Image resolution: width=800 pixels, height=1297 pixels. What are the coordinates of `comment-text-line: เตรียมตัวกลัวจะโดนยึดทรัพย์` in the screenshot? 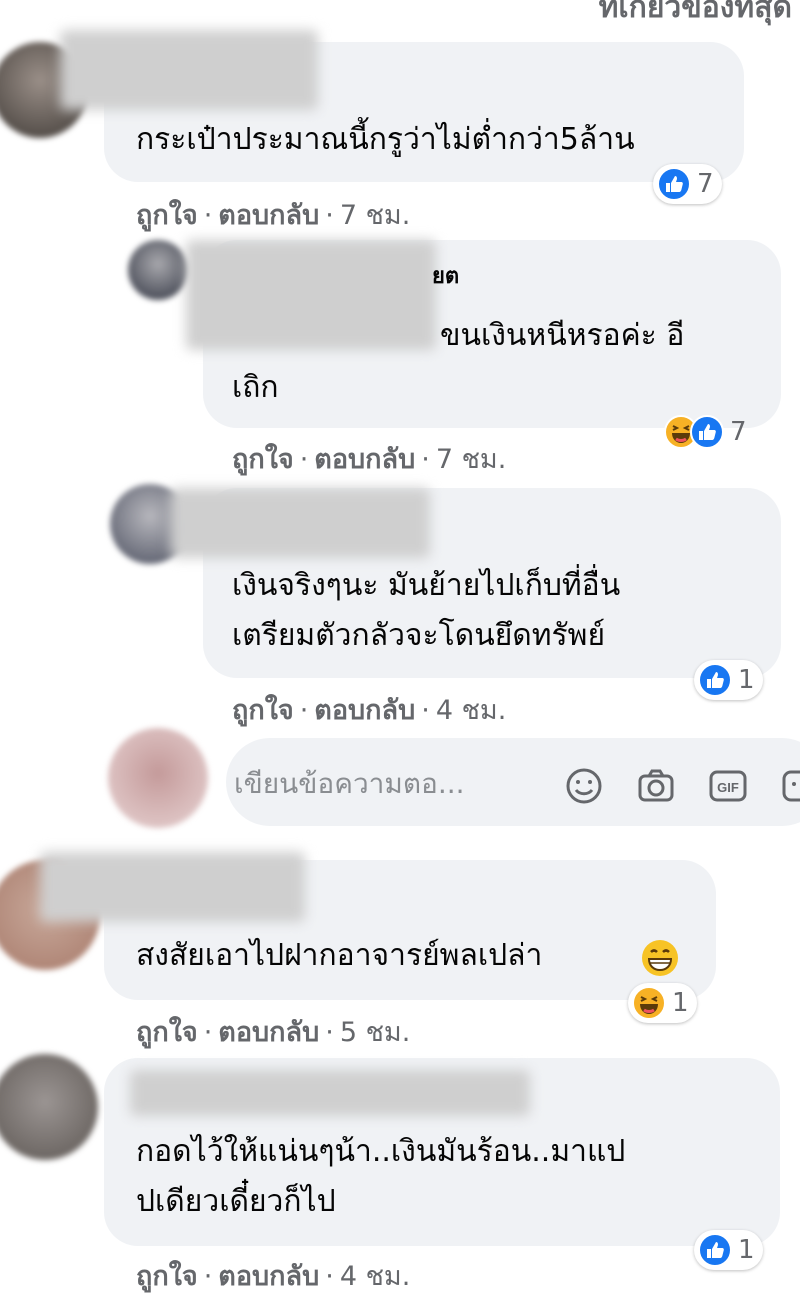 It's located at (419, 635).